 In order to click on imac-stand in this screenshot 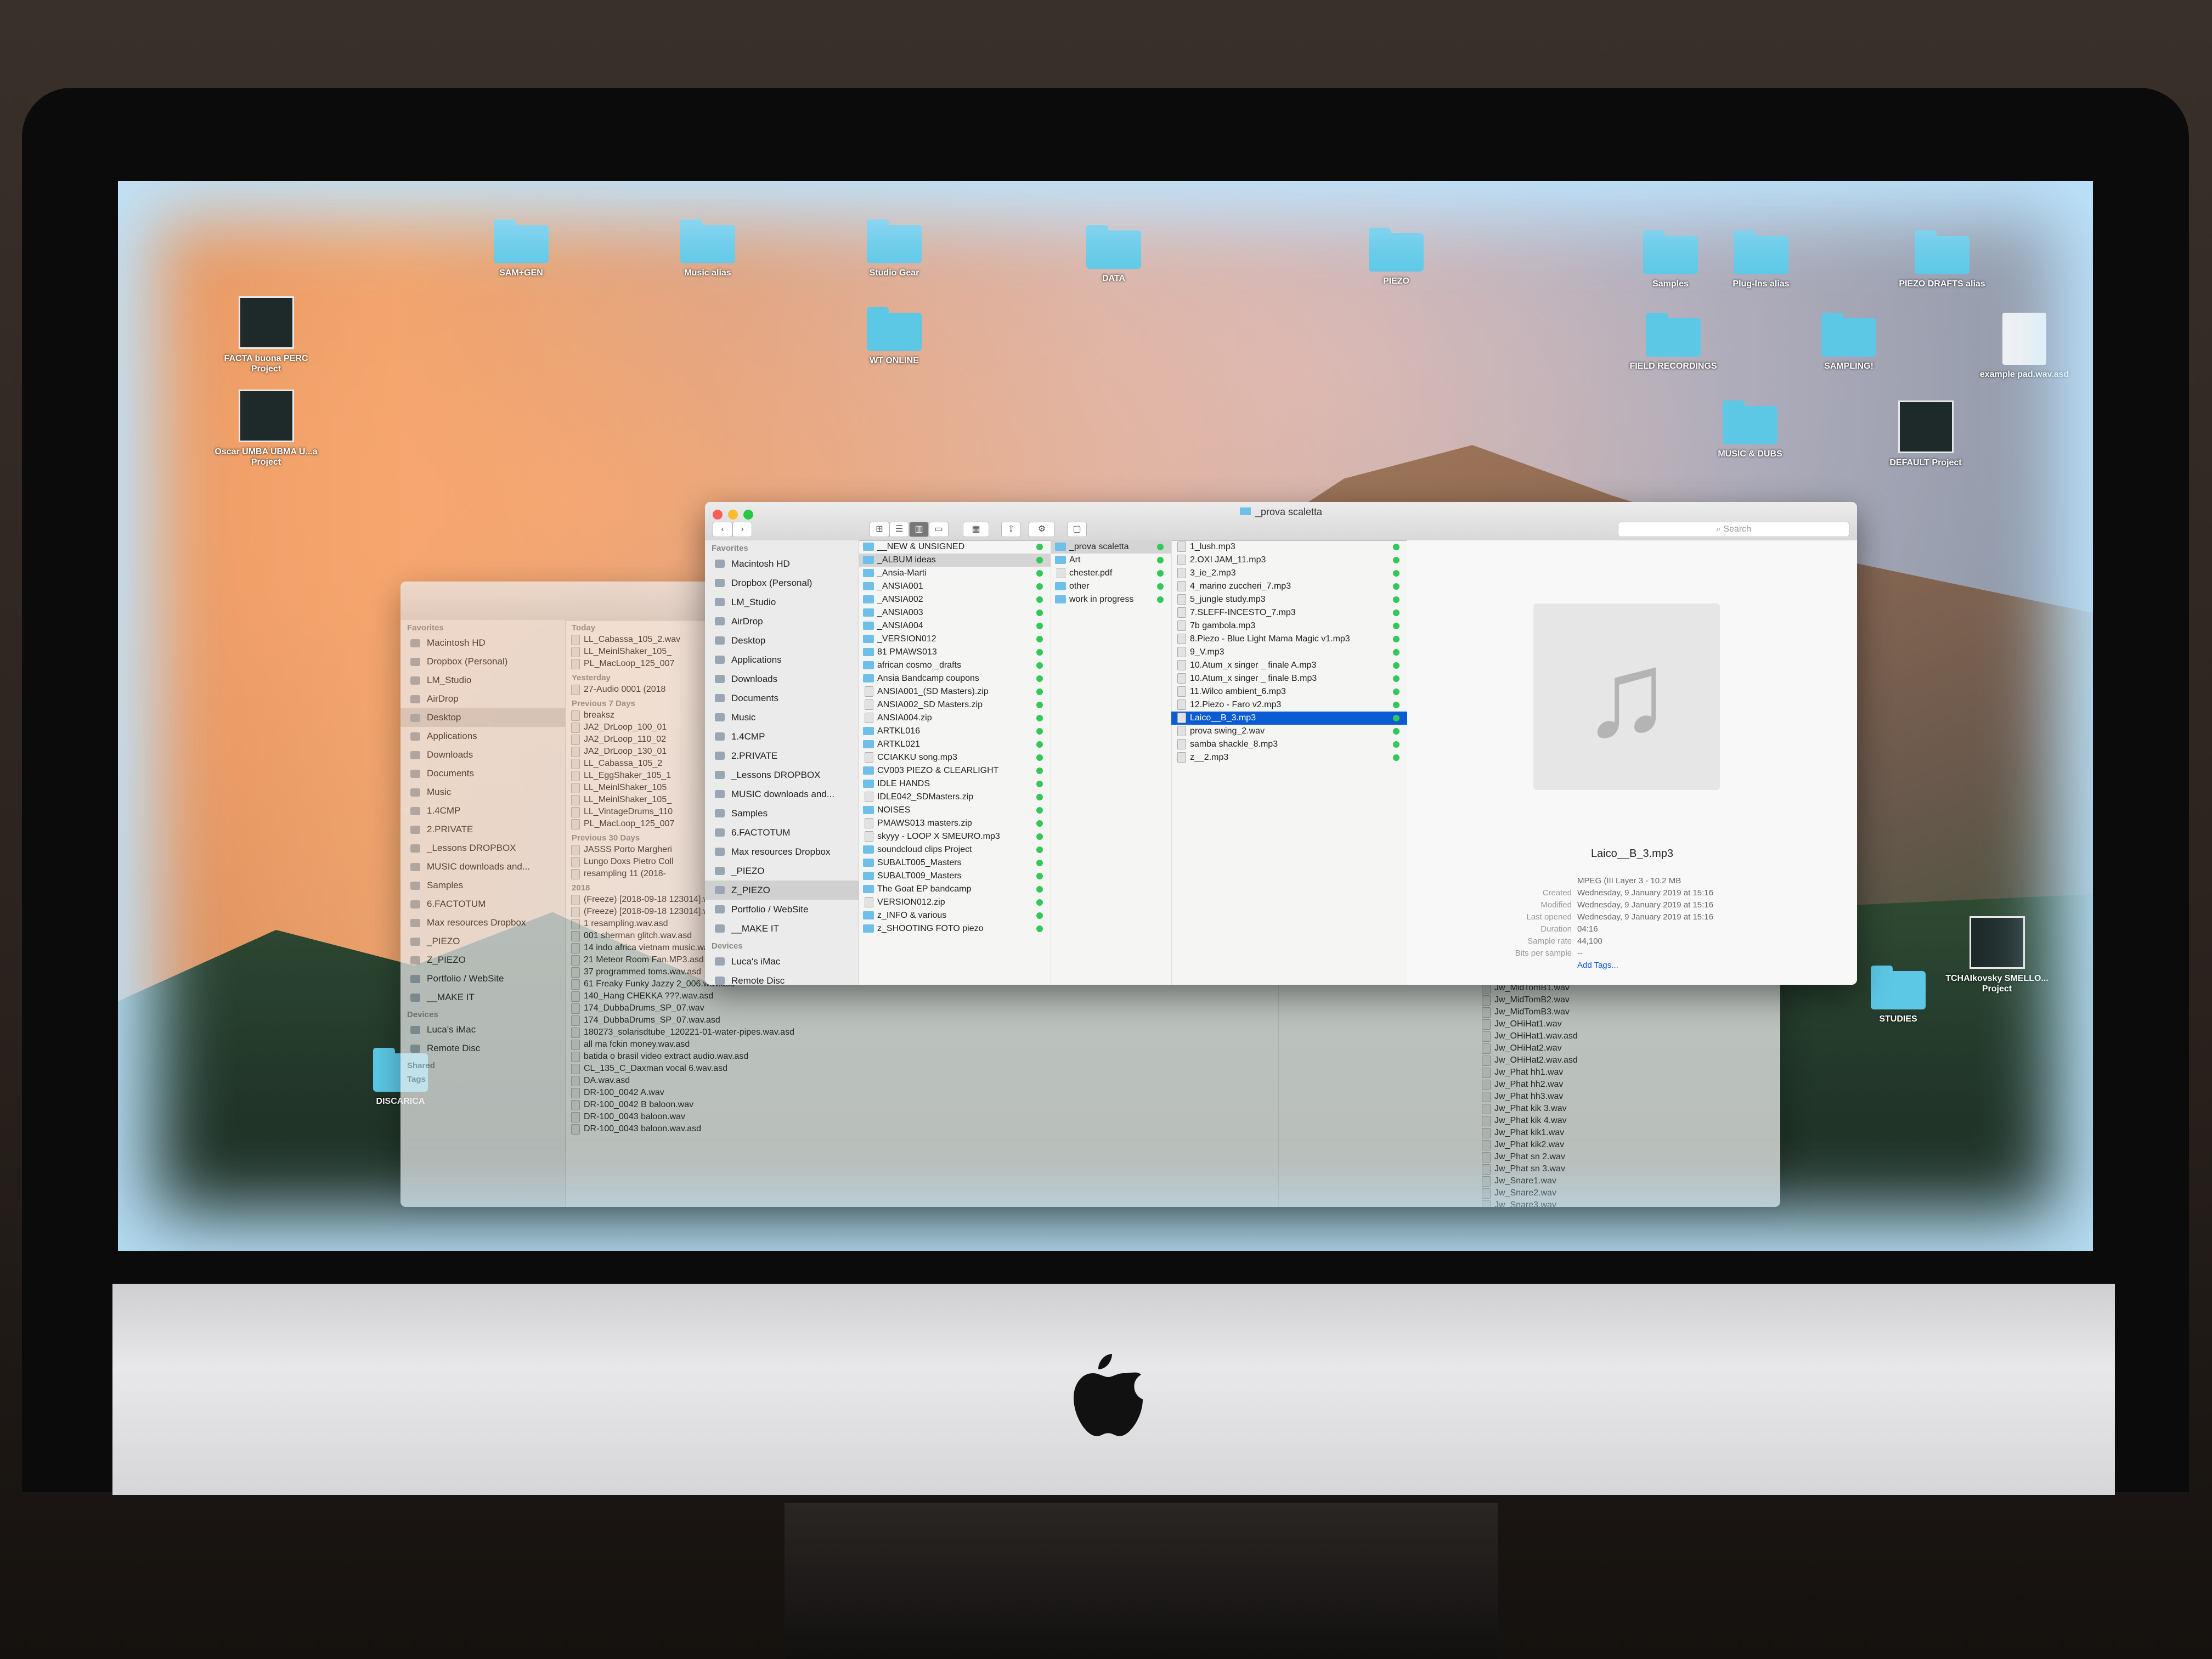, I will do `click(1142, 1581)`.